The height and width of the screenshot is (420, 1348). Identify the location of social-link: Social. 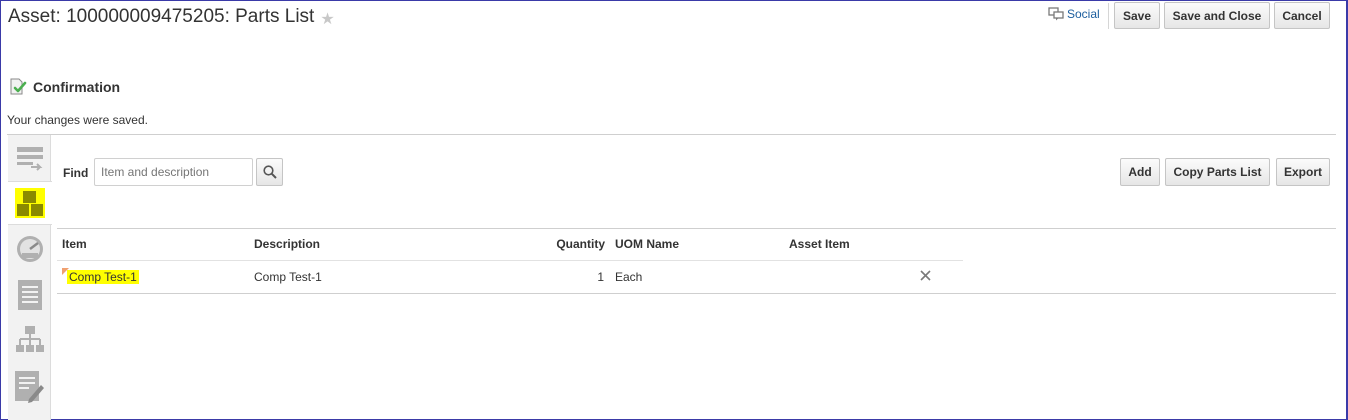
(1074, 14).